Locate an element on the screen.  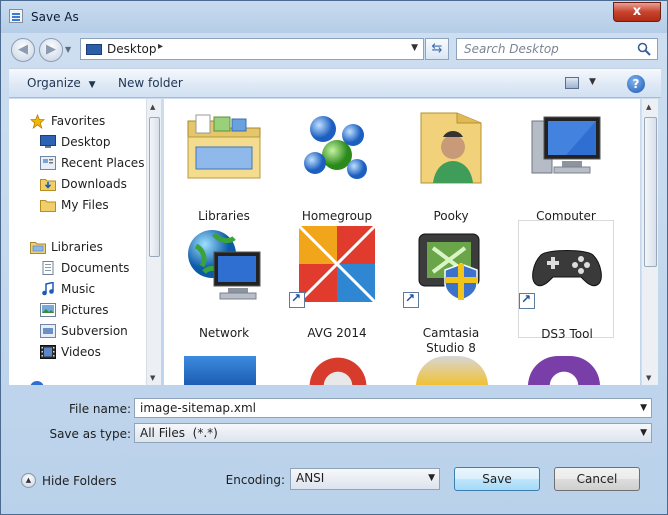
search-placeholder: Search Desktop is located at coordinates (511, 49).